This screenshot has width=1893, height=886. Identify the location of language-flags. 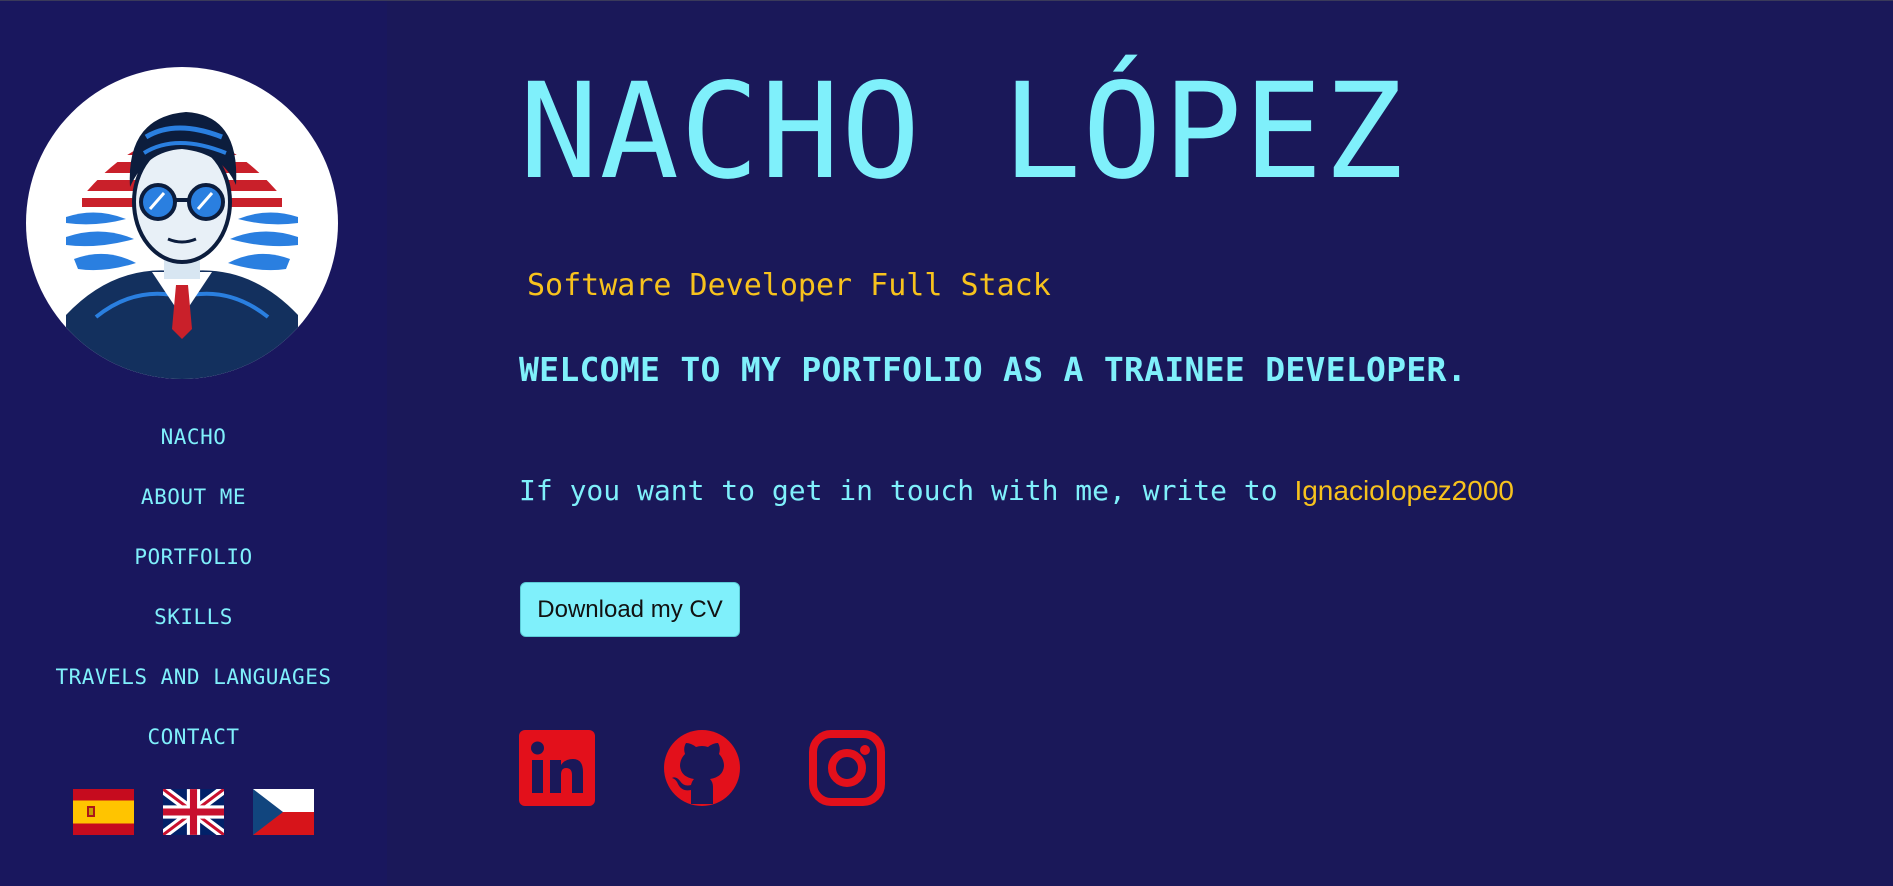
(193, 812).